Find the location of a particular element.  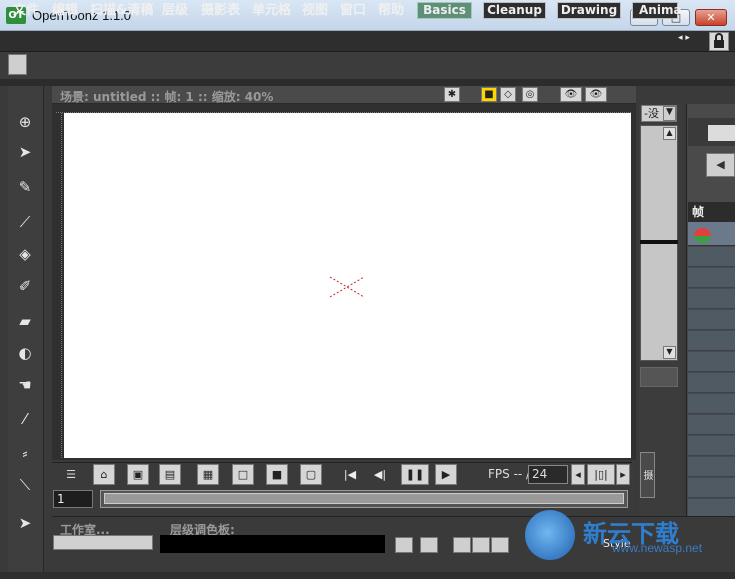

menu-file: 文件 is located at coordinates (26, 10).